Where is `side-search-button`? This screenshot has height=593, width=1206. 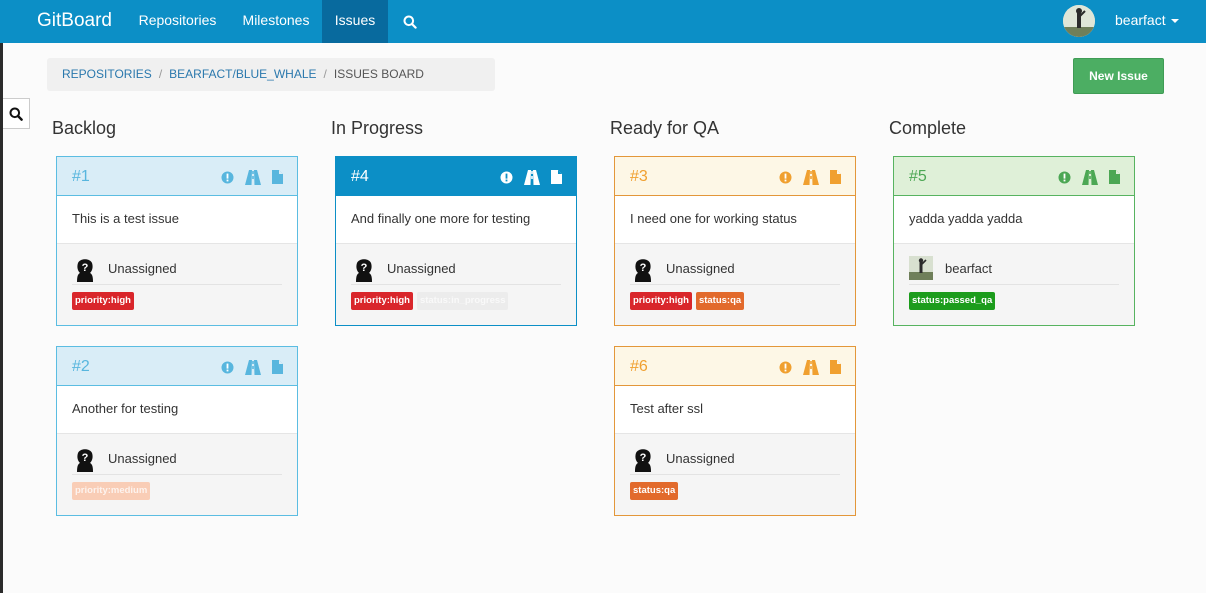
side-search-button is located at coordinates (16, 113).